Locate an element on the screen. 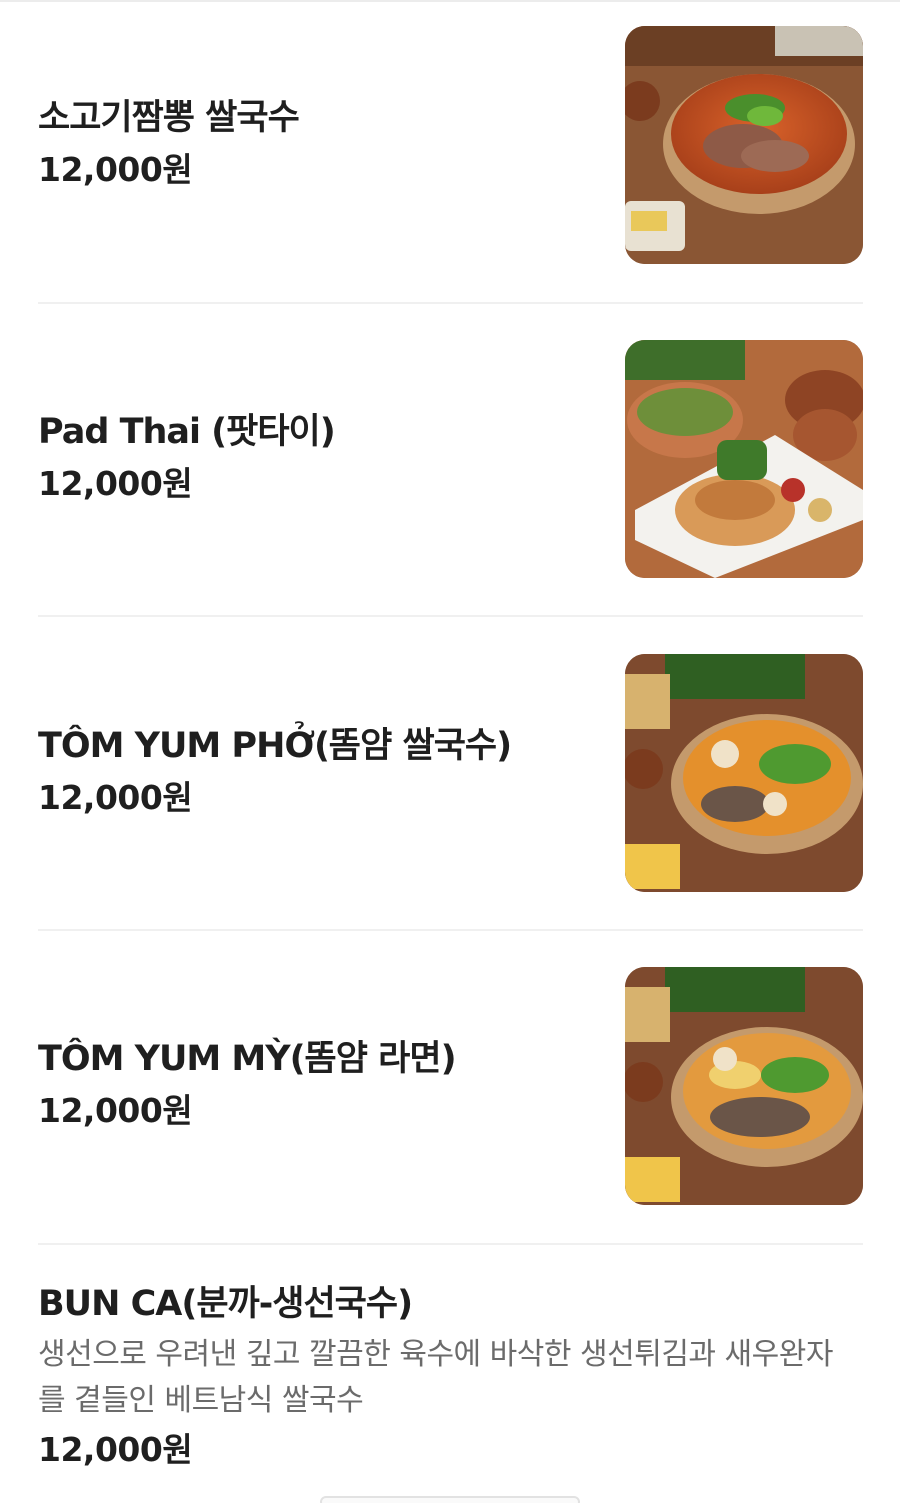 This screenshot has width=900, height=1503. menu-item: 소고기짬뽕 쌀국수 12,000원 is located at coordinates (450, 146).